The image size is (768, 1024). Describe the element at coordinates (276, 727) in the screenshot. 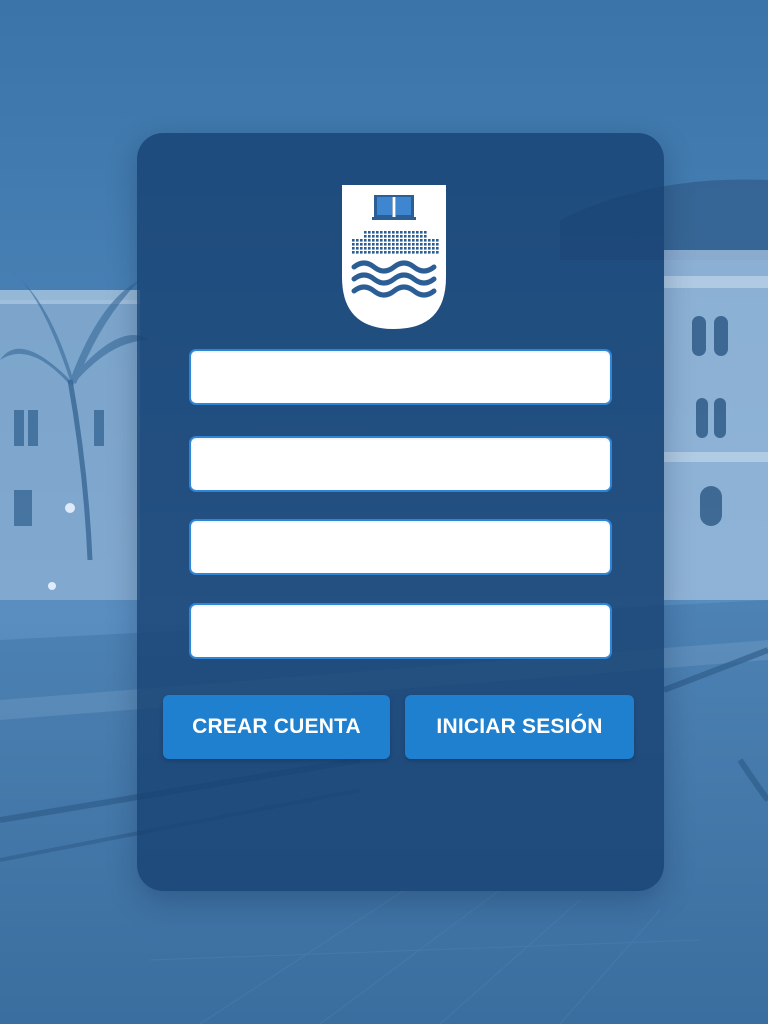

I see `create-account-button: CREAR CUENTA` at that location.